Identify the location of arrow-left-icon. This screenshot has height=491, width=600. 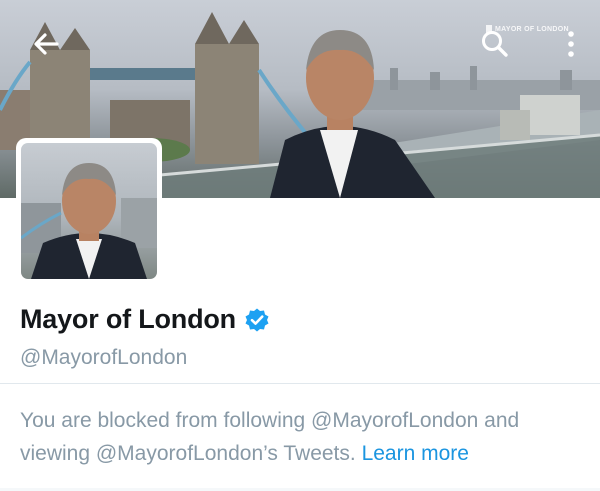
(46, 44).